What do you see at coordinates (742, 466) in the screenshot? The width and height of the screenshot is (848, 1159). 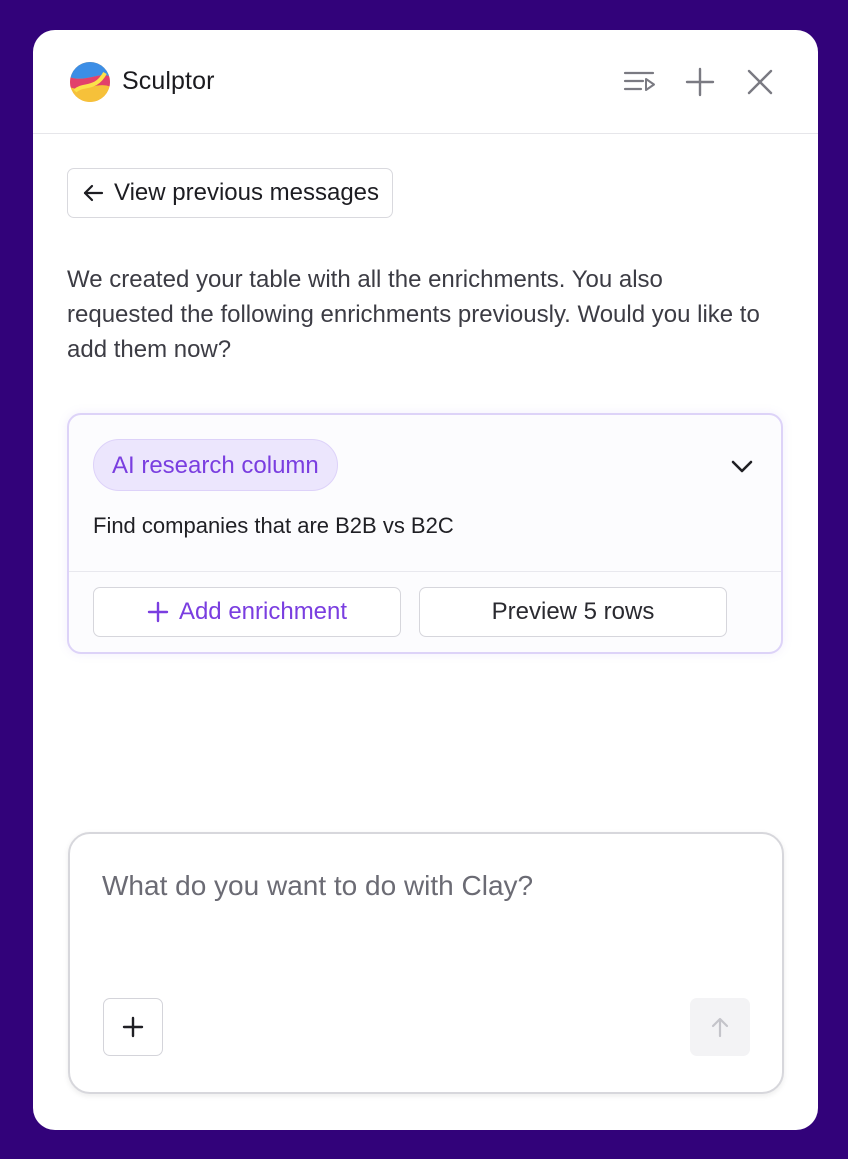 I see `chevron-down-icon` at bounding box center [742, 466].